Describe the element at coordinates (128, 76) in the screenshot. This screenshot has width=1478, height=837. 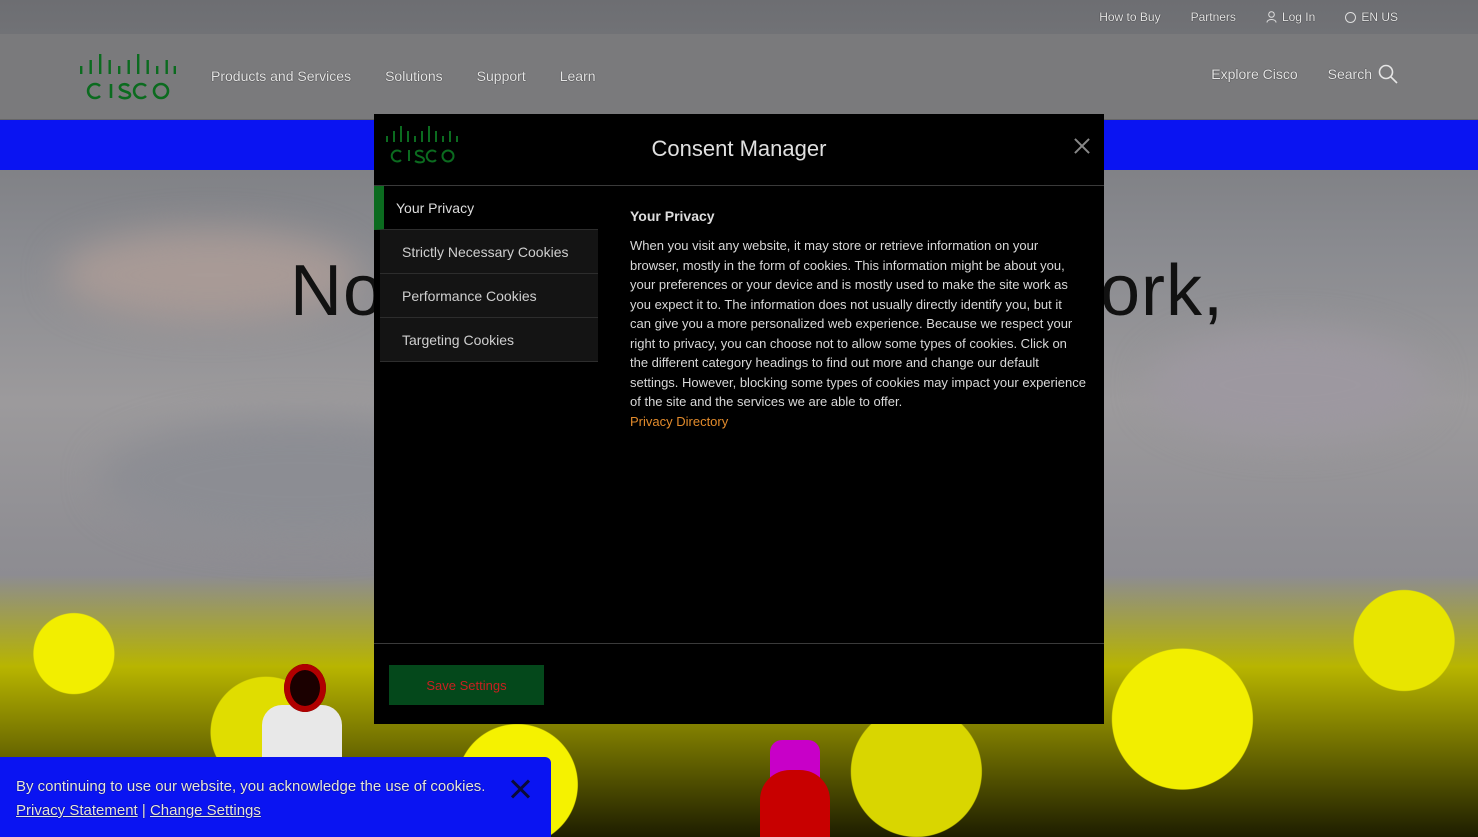
I see `cisco-logo` at that location.